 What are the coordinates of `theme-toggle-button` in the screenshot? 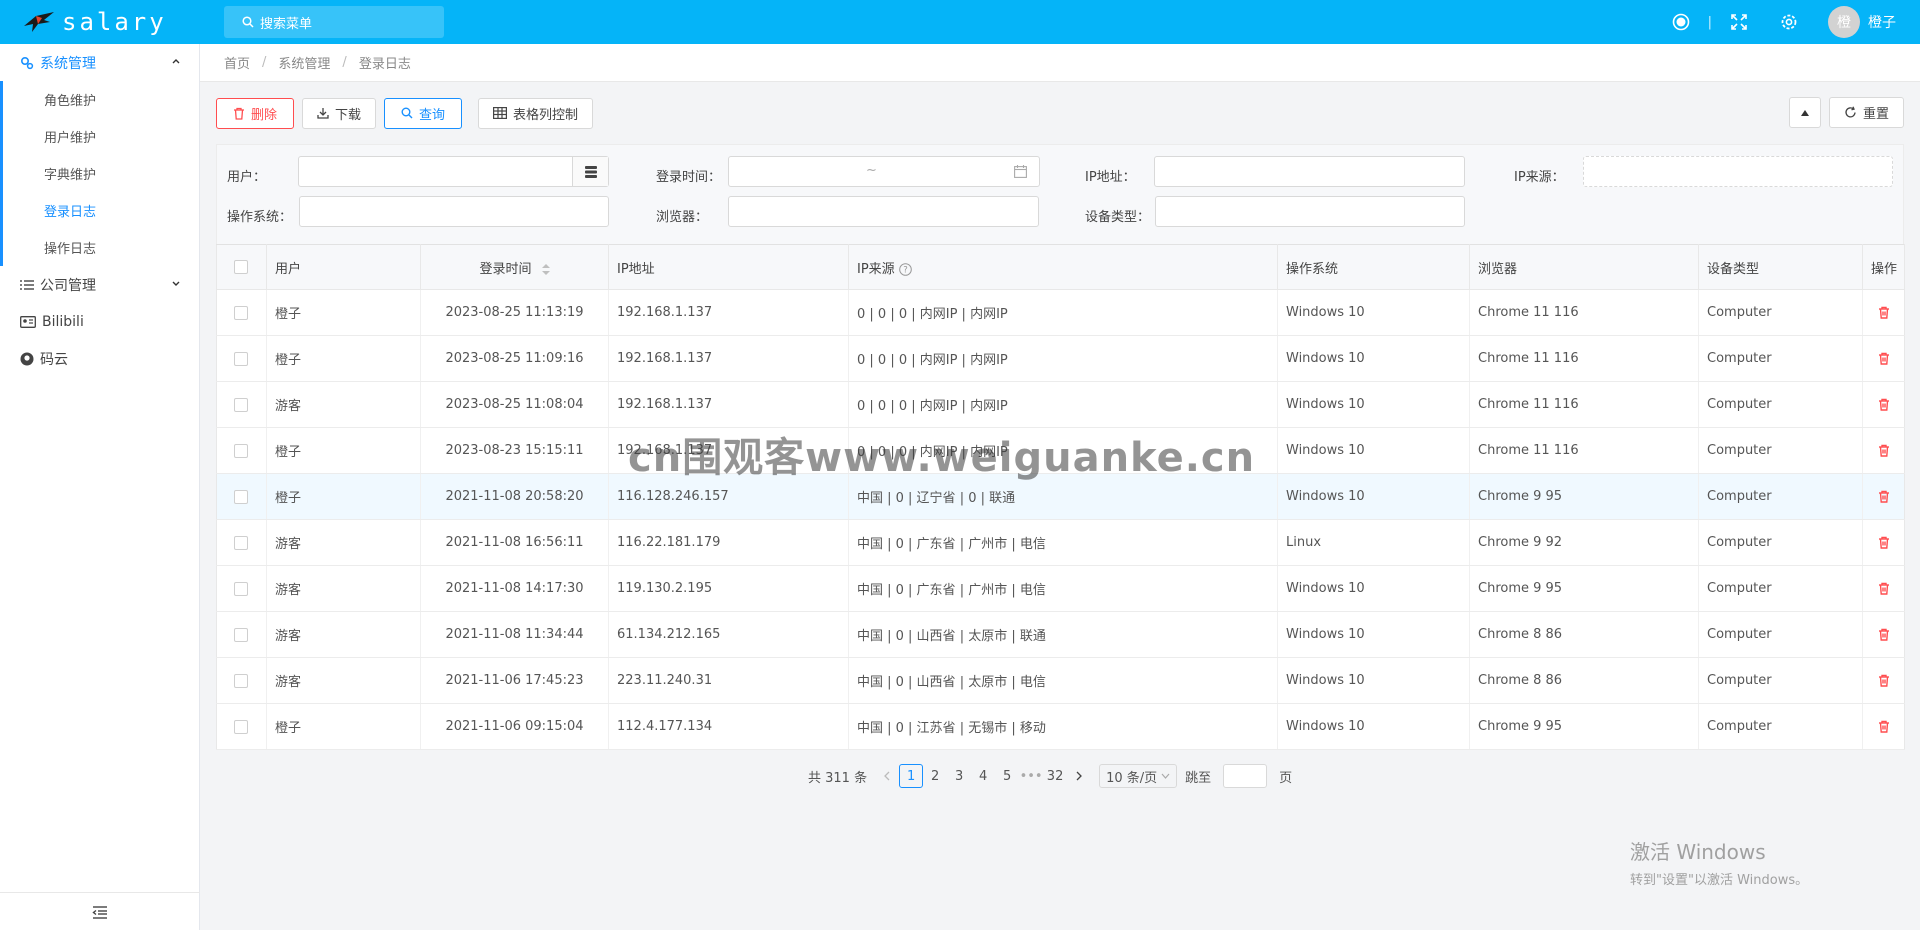 It's located at (1681, 22).